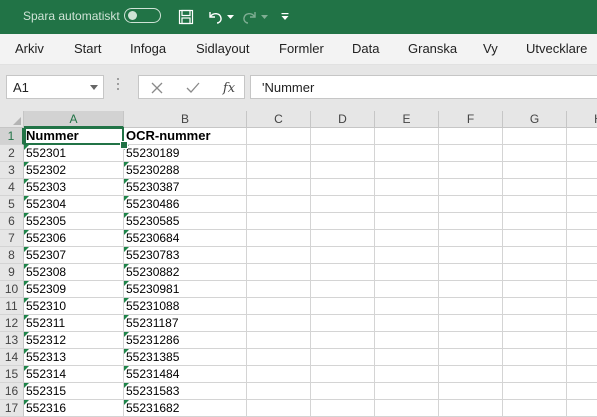 The image size is (597, 417). Describe the element at coordinates (185, 408) in the screenshot. I see `cell-b17: 55231682` at that location.